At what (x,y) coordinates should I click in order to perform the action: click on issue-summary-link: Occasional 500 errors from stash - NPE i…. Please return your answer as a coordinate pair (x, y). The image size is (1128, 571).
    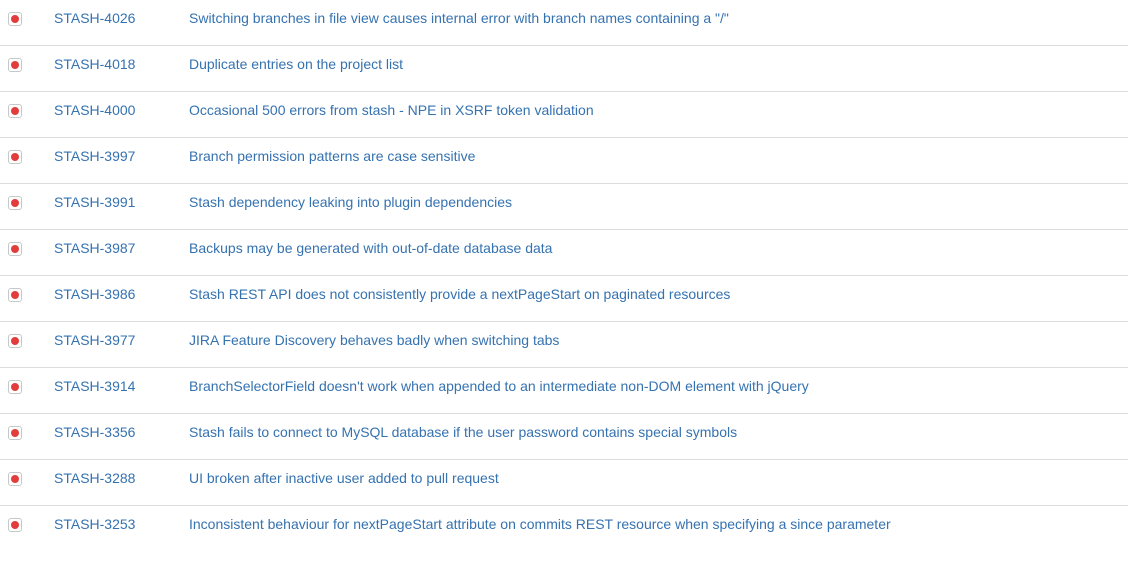
    Looking at the image, I should click on (391, 110).